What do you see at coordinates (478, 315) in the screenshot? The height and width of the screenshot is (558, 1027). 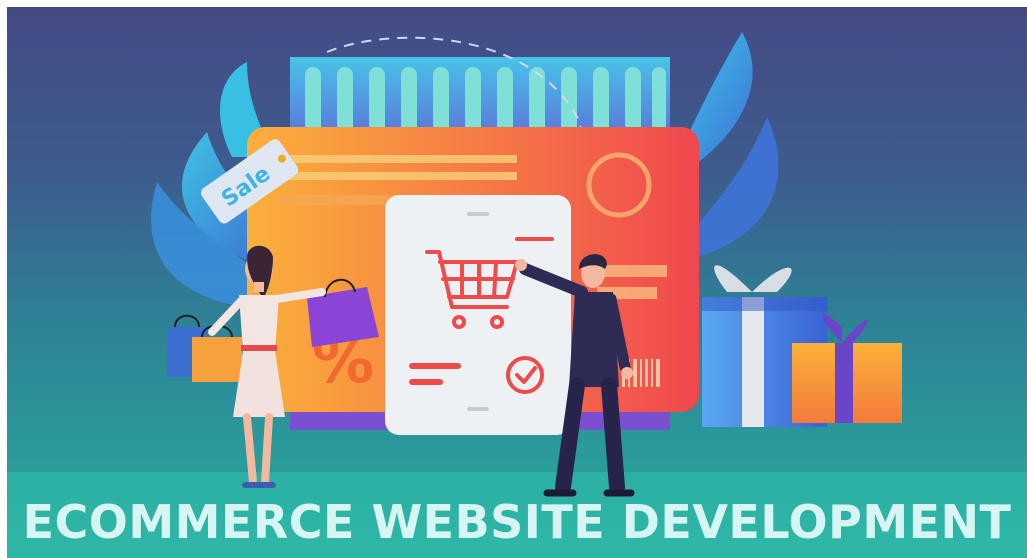 I see `phone-screen` at bounding box center [478, 315].